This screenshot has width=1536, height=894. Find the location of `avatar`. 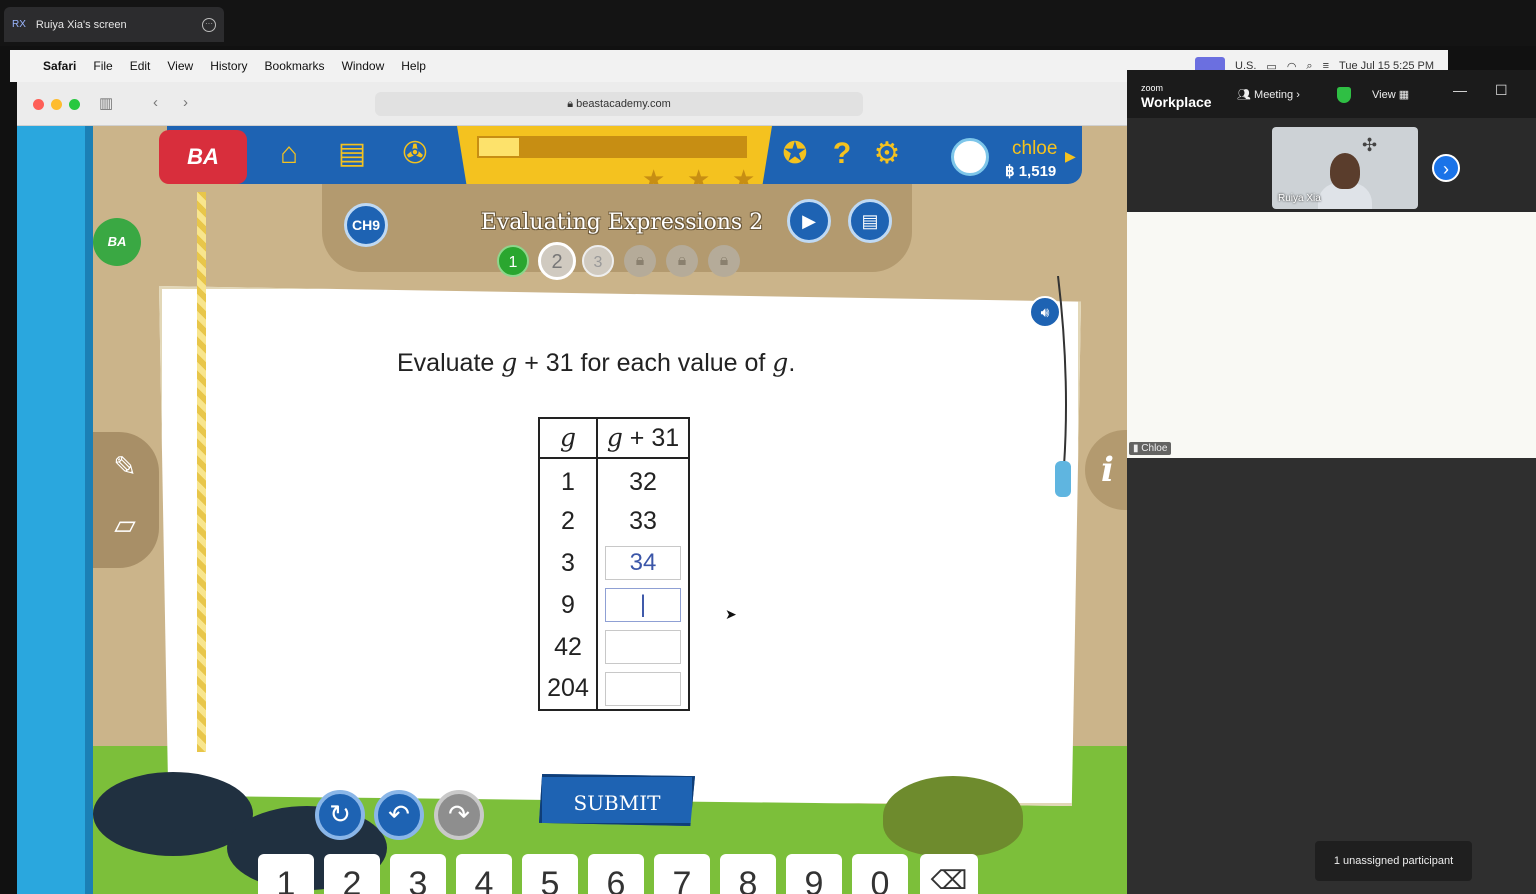

avatar is located at coordinates (970, 157).